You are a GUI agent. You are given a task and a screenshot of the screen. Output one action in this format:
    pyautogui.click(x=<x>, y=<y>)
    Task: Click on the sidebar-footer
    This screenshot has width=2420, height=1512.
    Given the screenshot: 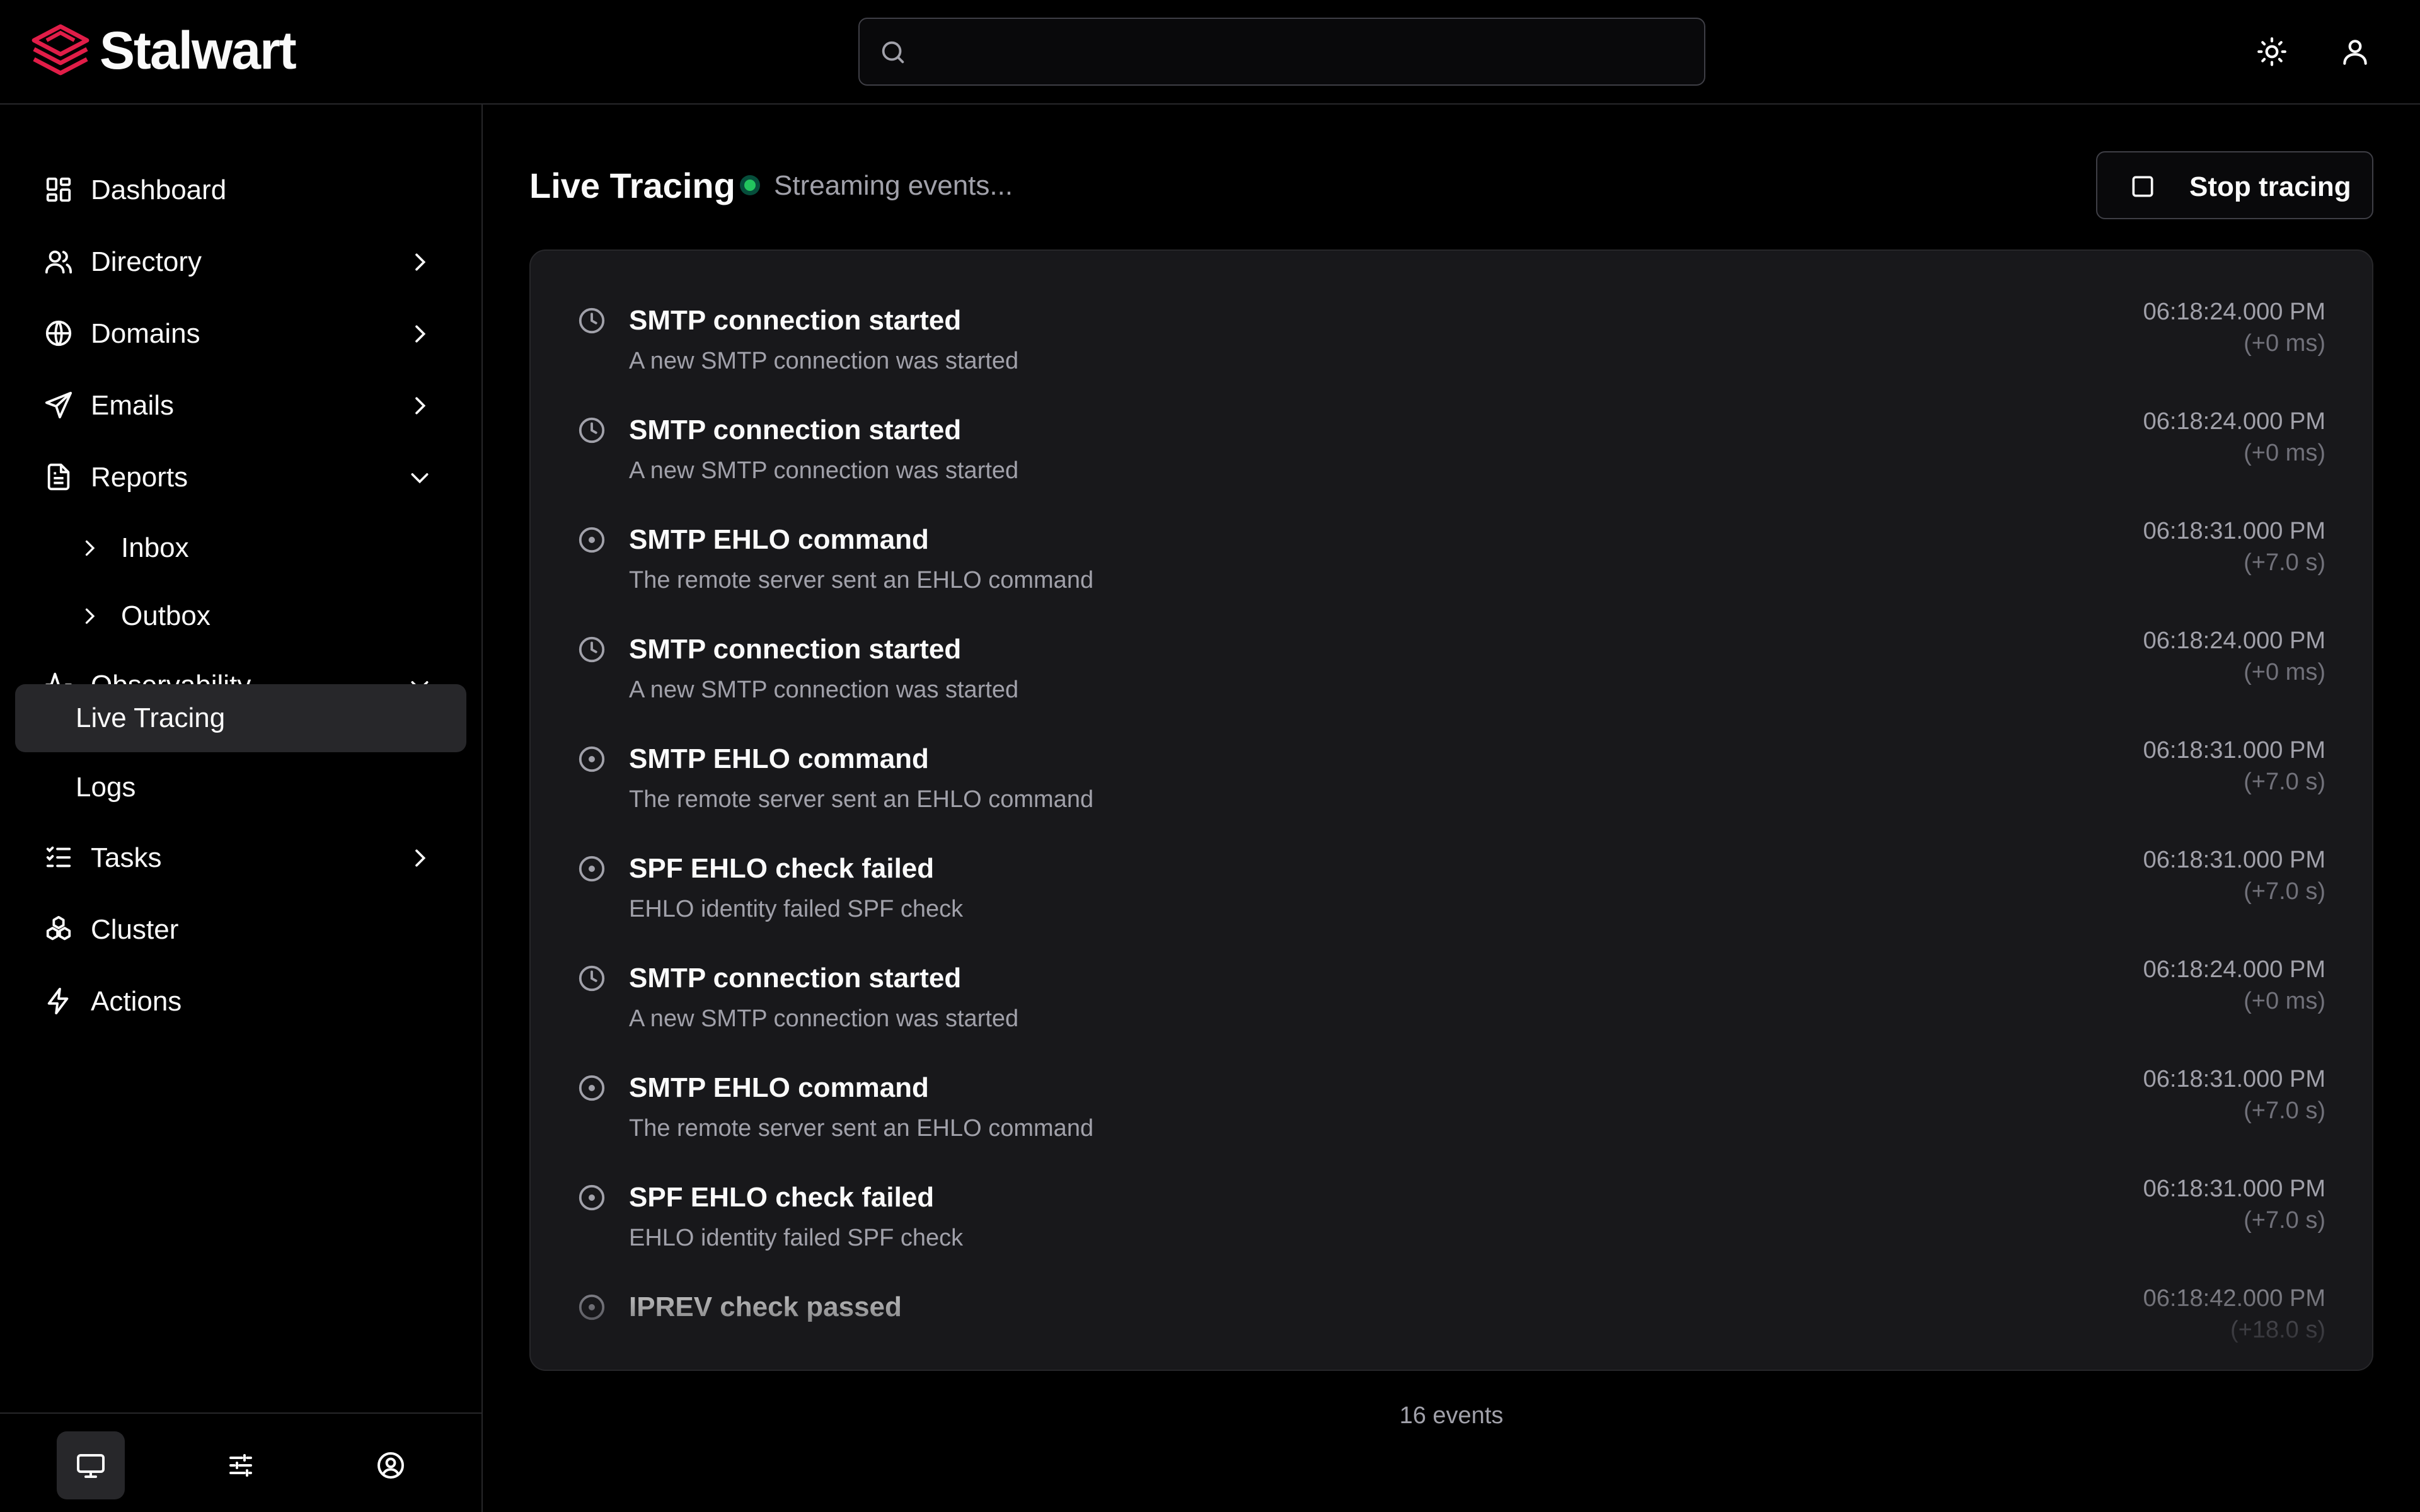 What is the action you would take?
    pyautogui.click(x=242, y=1462)
    